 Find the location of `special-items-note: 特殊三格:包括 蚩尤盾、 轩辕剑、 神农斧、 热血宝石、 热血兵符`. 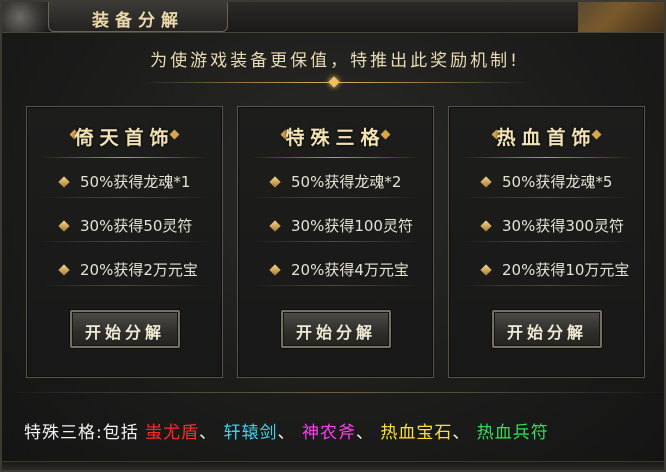

special-items-note: 特殊三格:包括 蚩尤盾、 轩辕剑、 神农斧、 热血宝石、 热血兵符 is located at coordinates (286, 431).